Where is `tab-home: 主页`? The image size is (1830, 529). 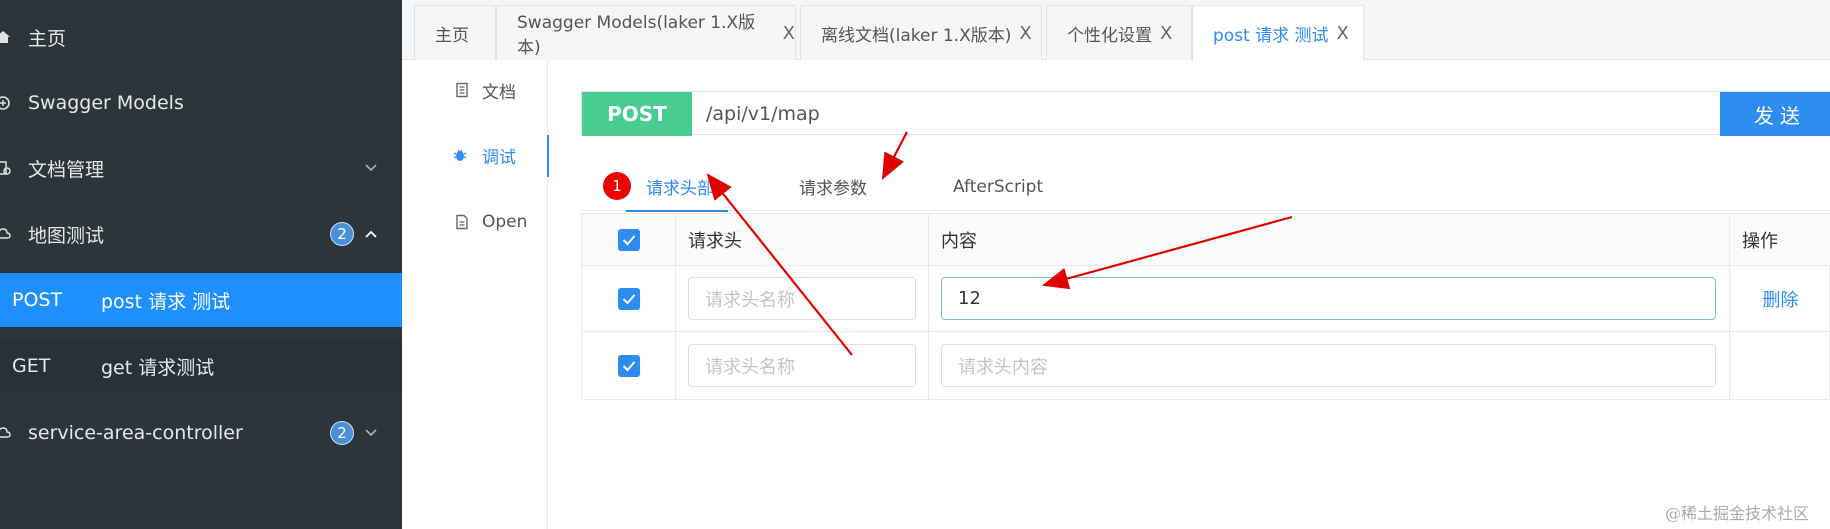 tab-home: 主页 is located at coordinates (455, 32).